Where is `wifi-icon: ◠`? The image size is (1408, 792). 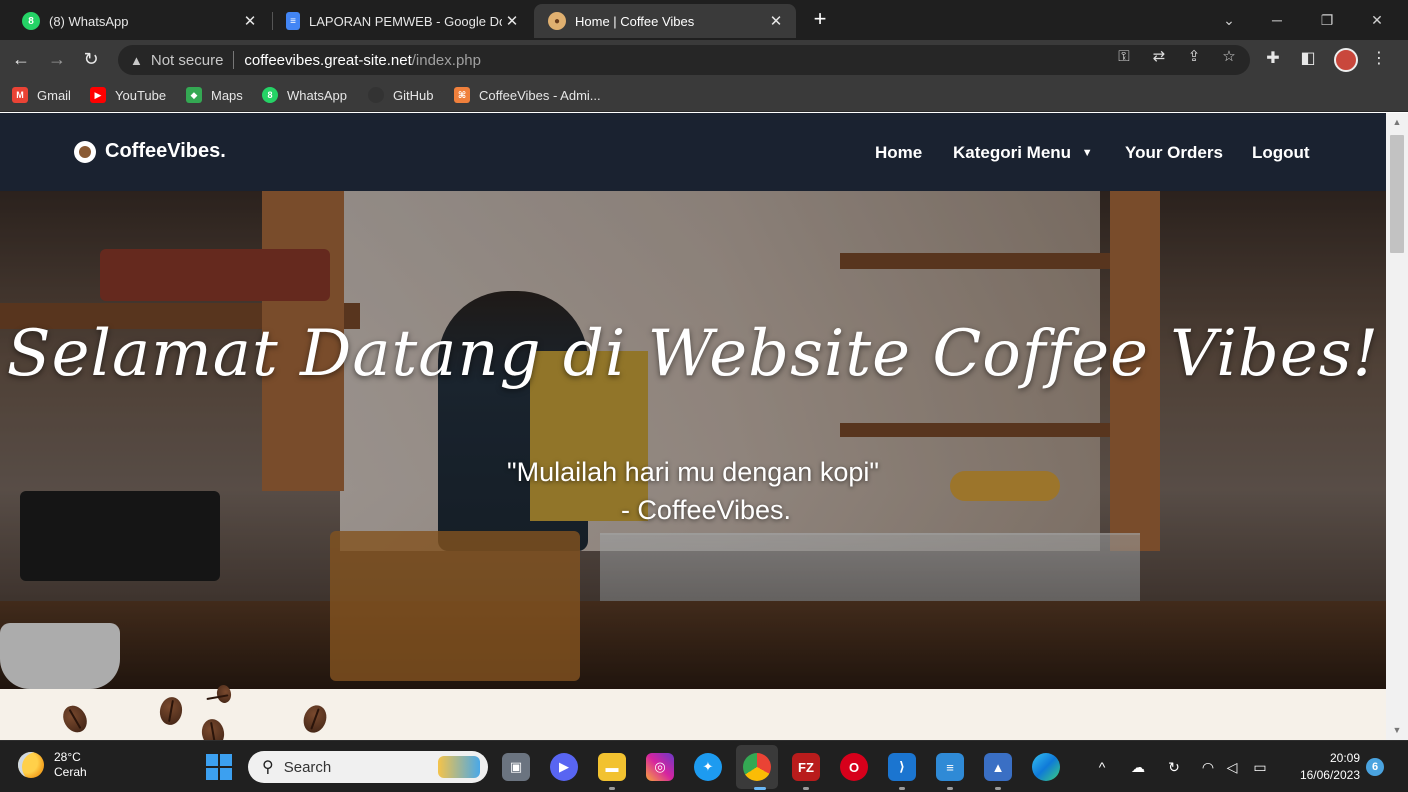 wifi-icon: ◠ is located at coordinates (1208, 767).